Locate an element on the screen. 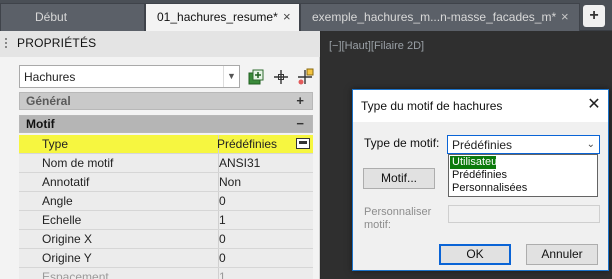 This screenshot has height=279, width=612. pattern-type-dropdown: Utilisateur Prédéfinies Personnalisées is located at coordinates (523, 175).